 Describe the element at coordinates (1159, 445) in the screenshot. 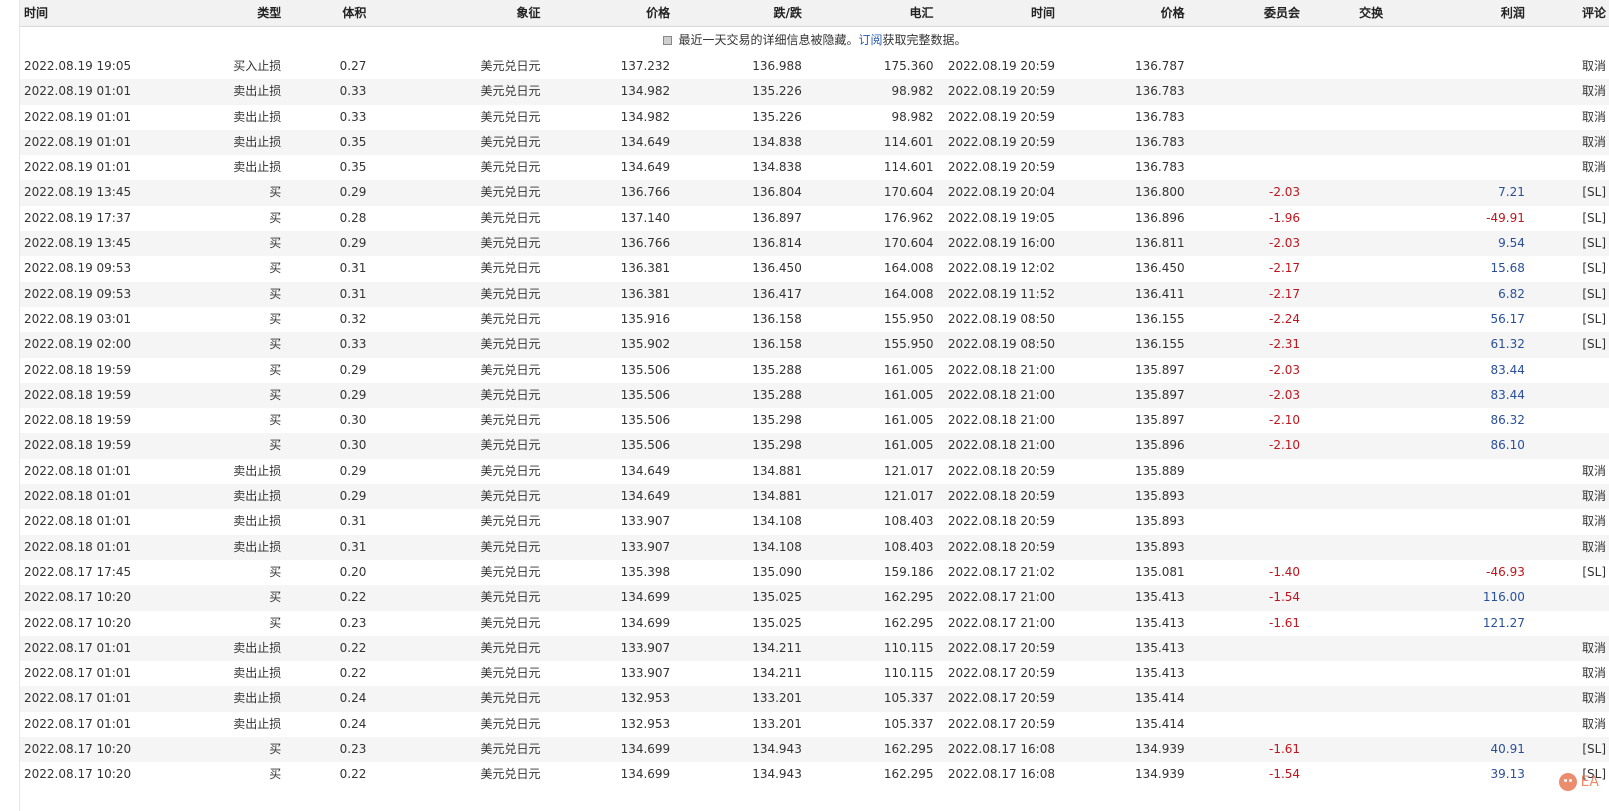

I see `cell-close-price: 135.896` at that location.